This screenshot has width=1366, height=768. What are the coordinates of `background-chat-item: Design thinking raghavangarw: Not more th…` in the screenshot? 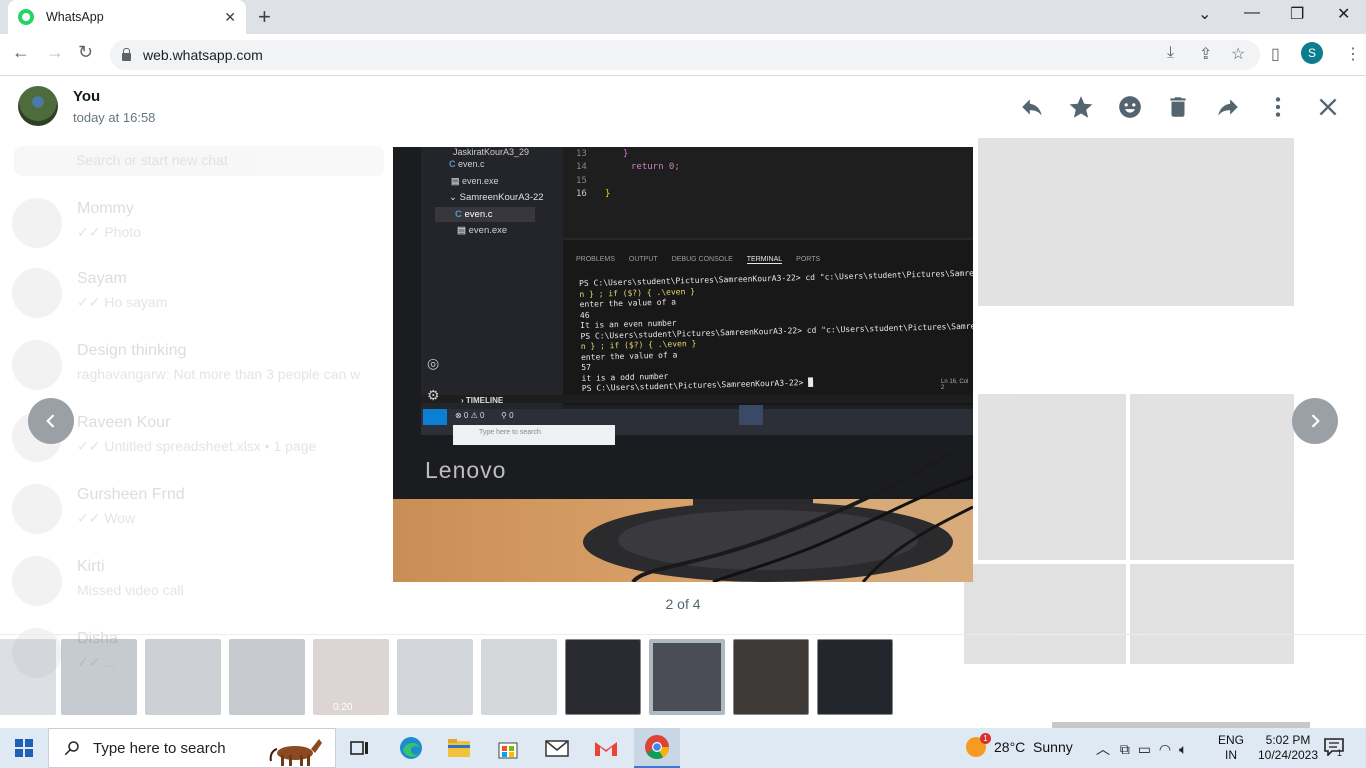 It's located at (202, 370).